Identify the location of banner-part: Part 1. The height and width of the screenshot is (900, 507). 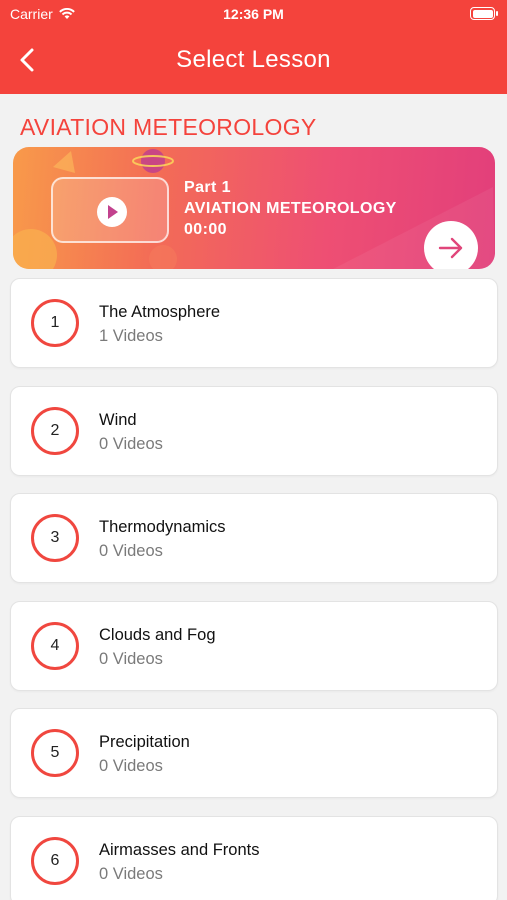
(207, 187).